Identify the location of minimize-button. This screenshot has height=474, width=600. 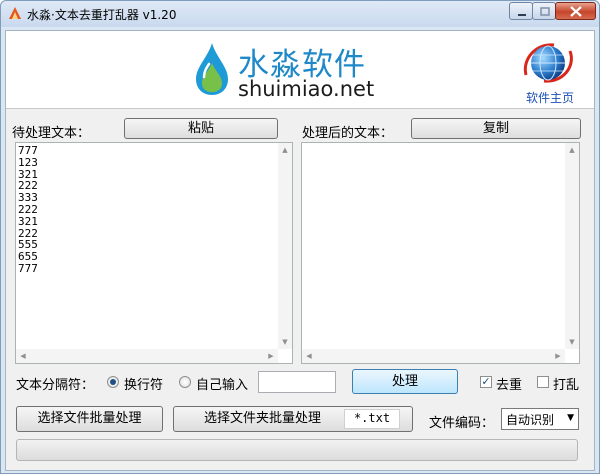
(521, 11).